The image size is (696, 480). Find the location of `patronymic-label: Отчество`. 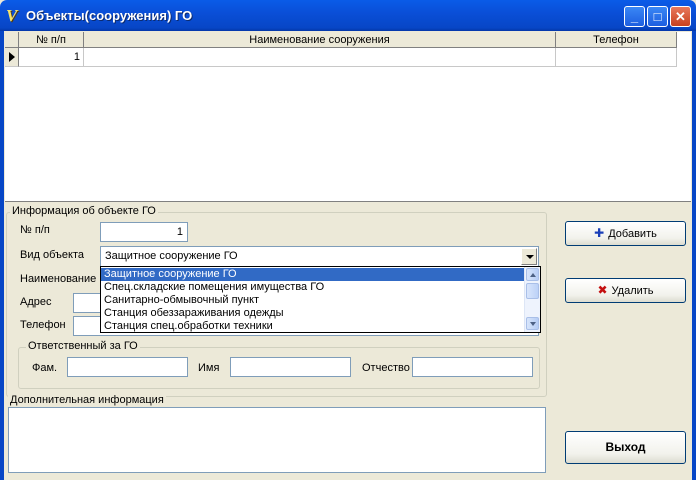

patronymic-label: Отчество is located at coordinates (386, 368).